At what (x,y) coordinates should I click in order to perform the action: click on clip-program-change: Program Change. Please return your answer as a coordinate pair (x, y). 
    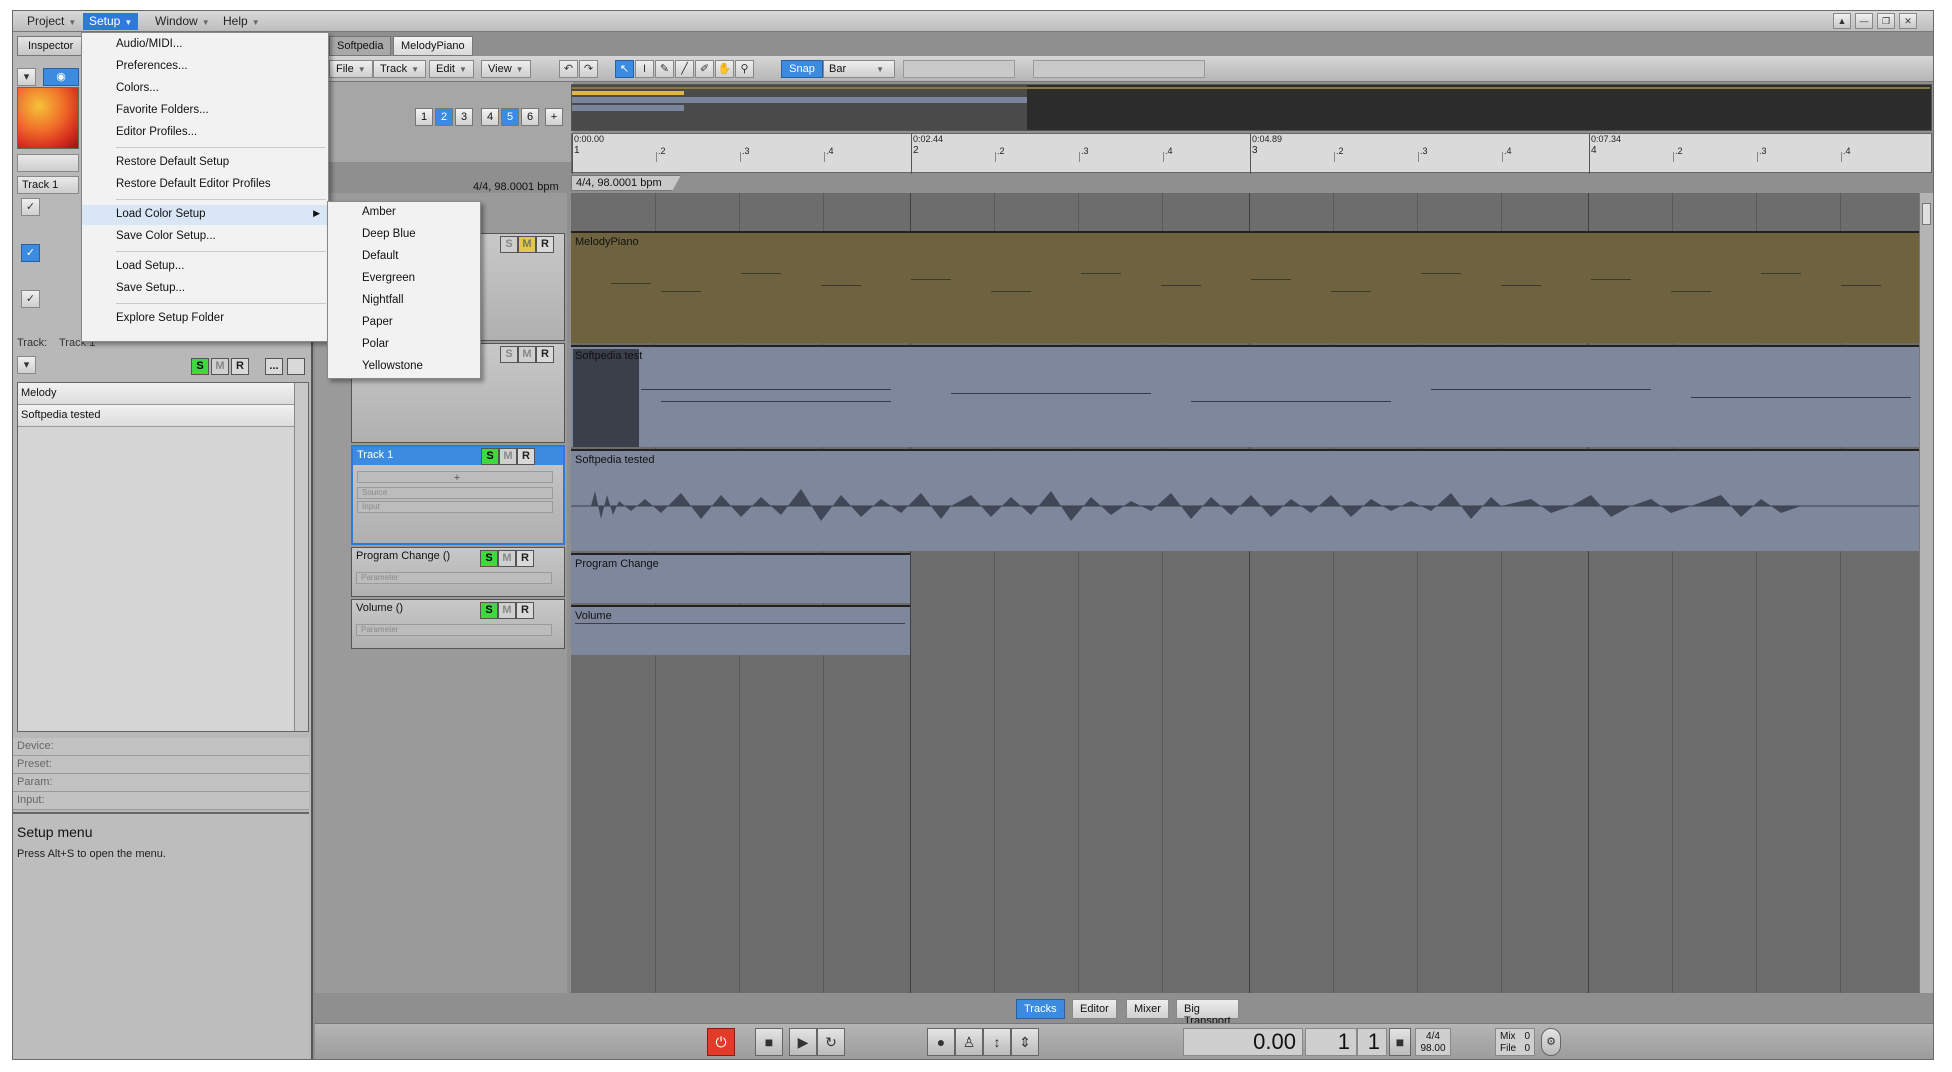
    Looking at the image, I should click on (740, 578).